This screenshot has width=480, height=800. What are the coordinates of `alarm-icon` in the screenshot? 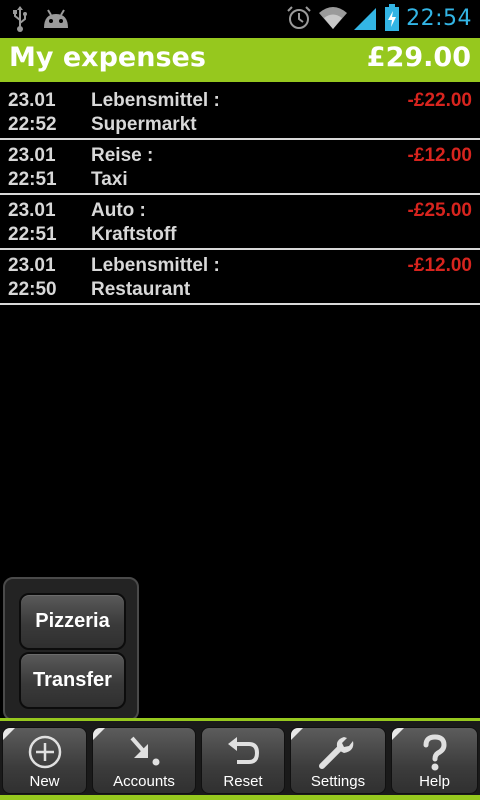 It's located at (299, 18).